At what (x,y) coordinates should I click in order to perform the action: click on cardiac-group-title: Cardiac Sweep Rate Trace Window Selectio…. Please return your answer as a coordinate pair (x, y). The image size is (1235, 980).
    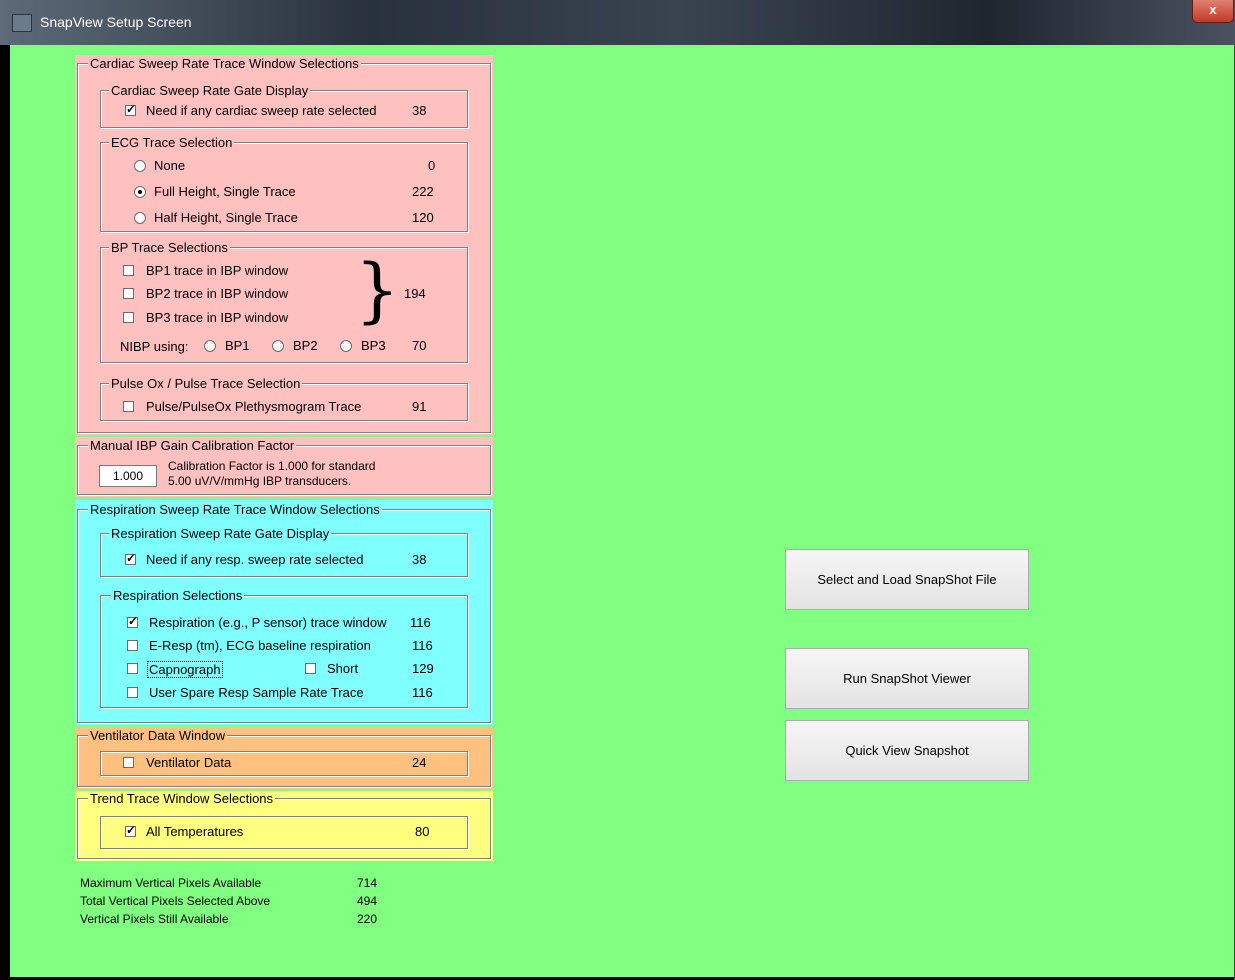
    Looking at the image, I should click on (224, 63).